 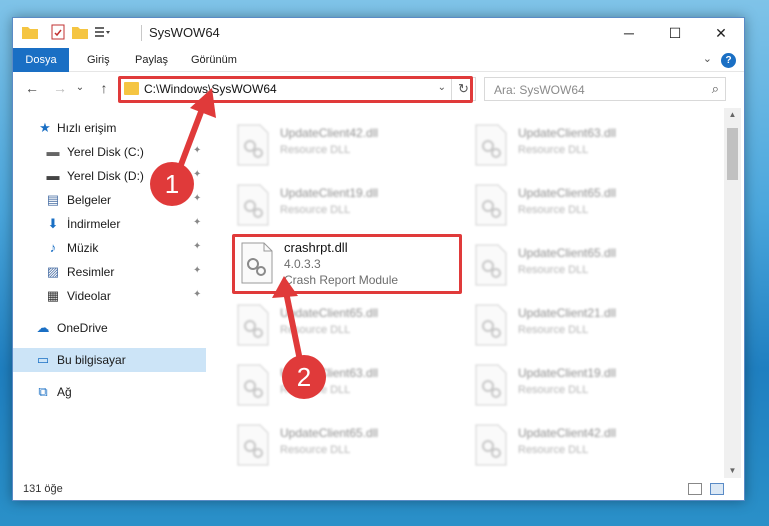 What do you see at coordinates (732, 471) in the screenshot?
I see `scroll-down-icon: ▼` at bounding box center [732, 471].